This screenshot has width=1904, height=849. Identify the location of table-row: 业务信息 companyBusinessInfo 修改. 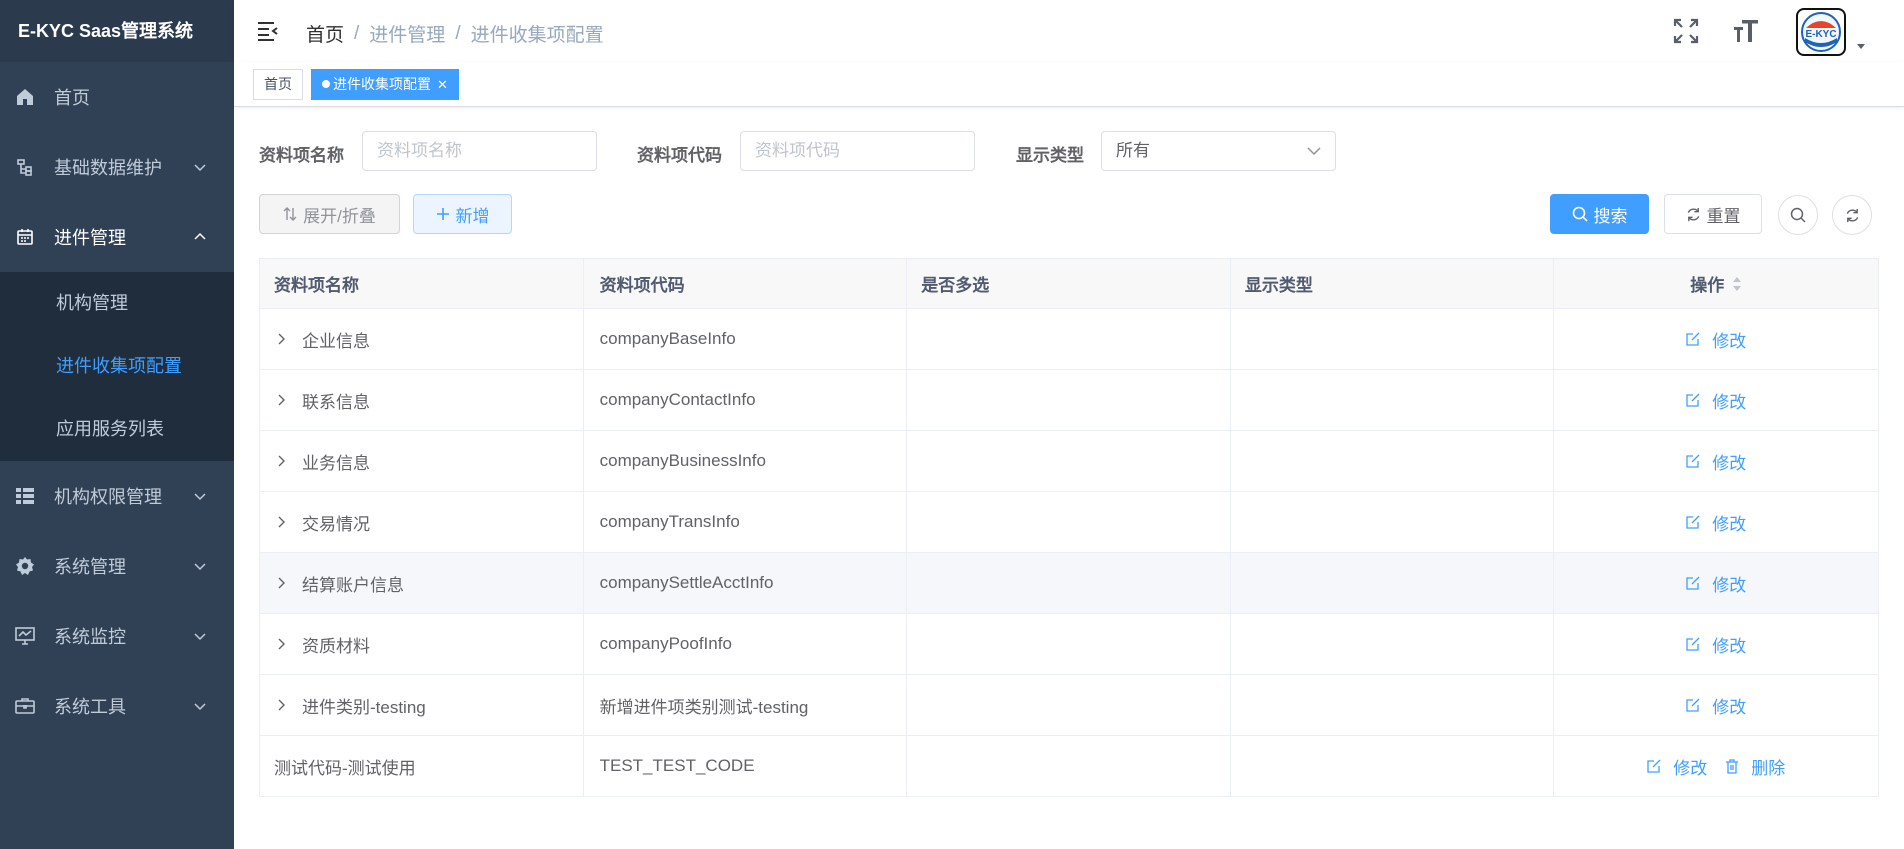
(1069, 461).